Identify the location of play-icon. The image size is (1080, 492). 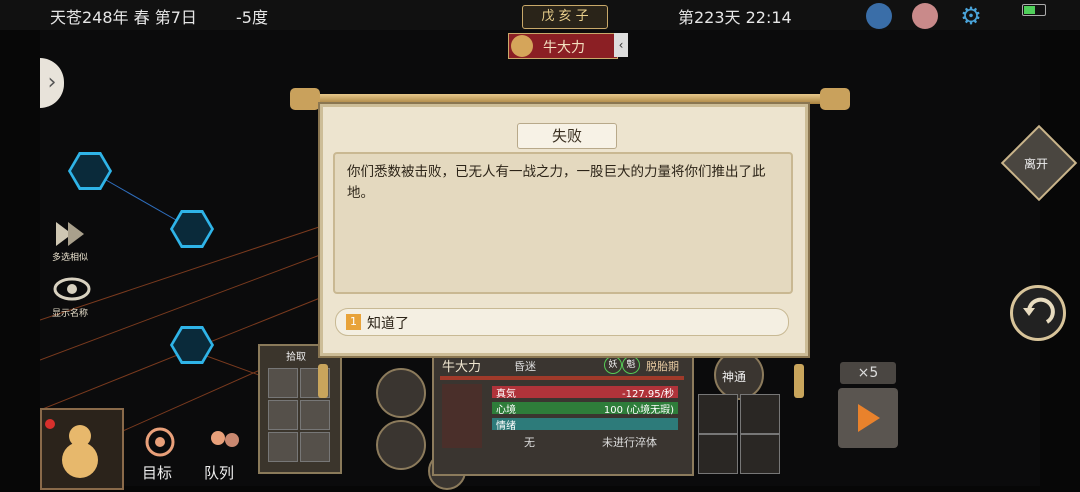
(869, 418).